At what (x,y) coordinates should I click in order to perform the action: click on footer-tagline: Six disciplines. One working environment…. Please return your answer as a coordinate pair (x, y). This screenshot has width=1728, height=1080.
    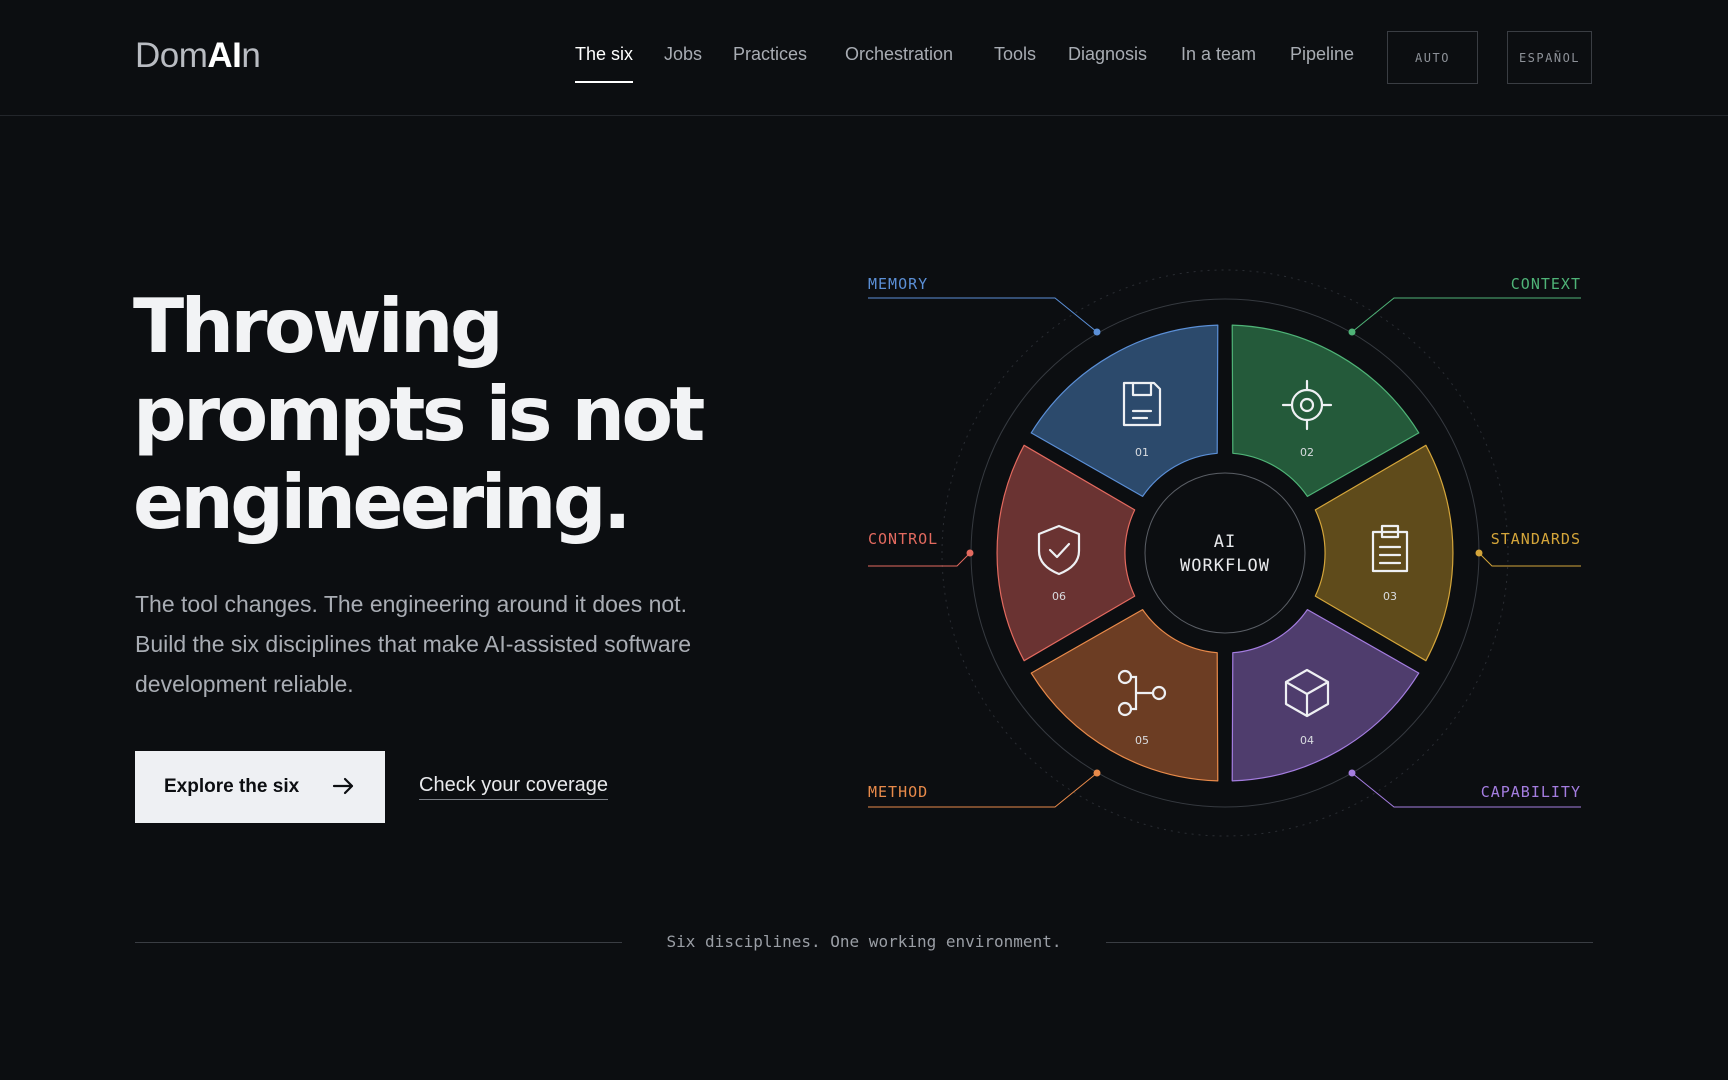
    Looking at the image, I should click on (864, 941).